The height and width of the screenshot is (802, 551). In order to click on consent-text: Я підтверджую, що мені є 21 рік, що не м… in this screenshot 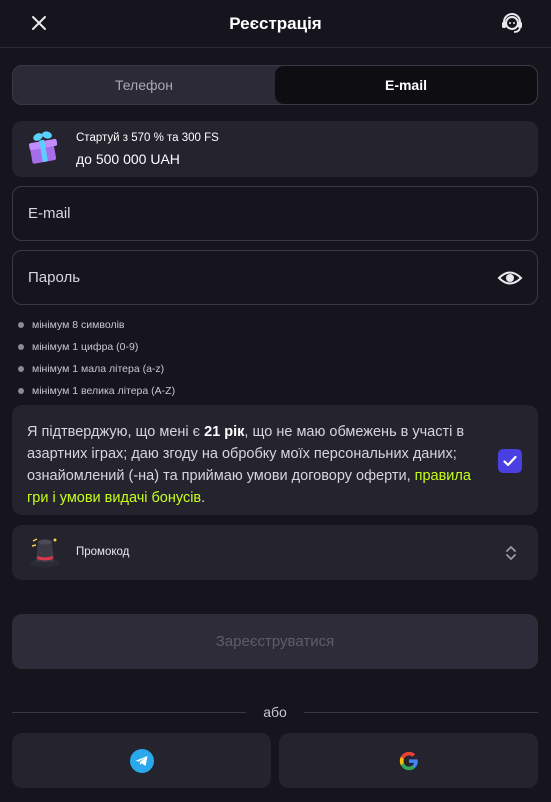, I will do `click(249, 465)`.